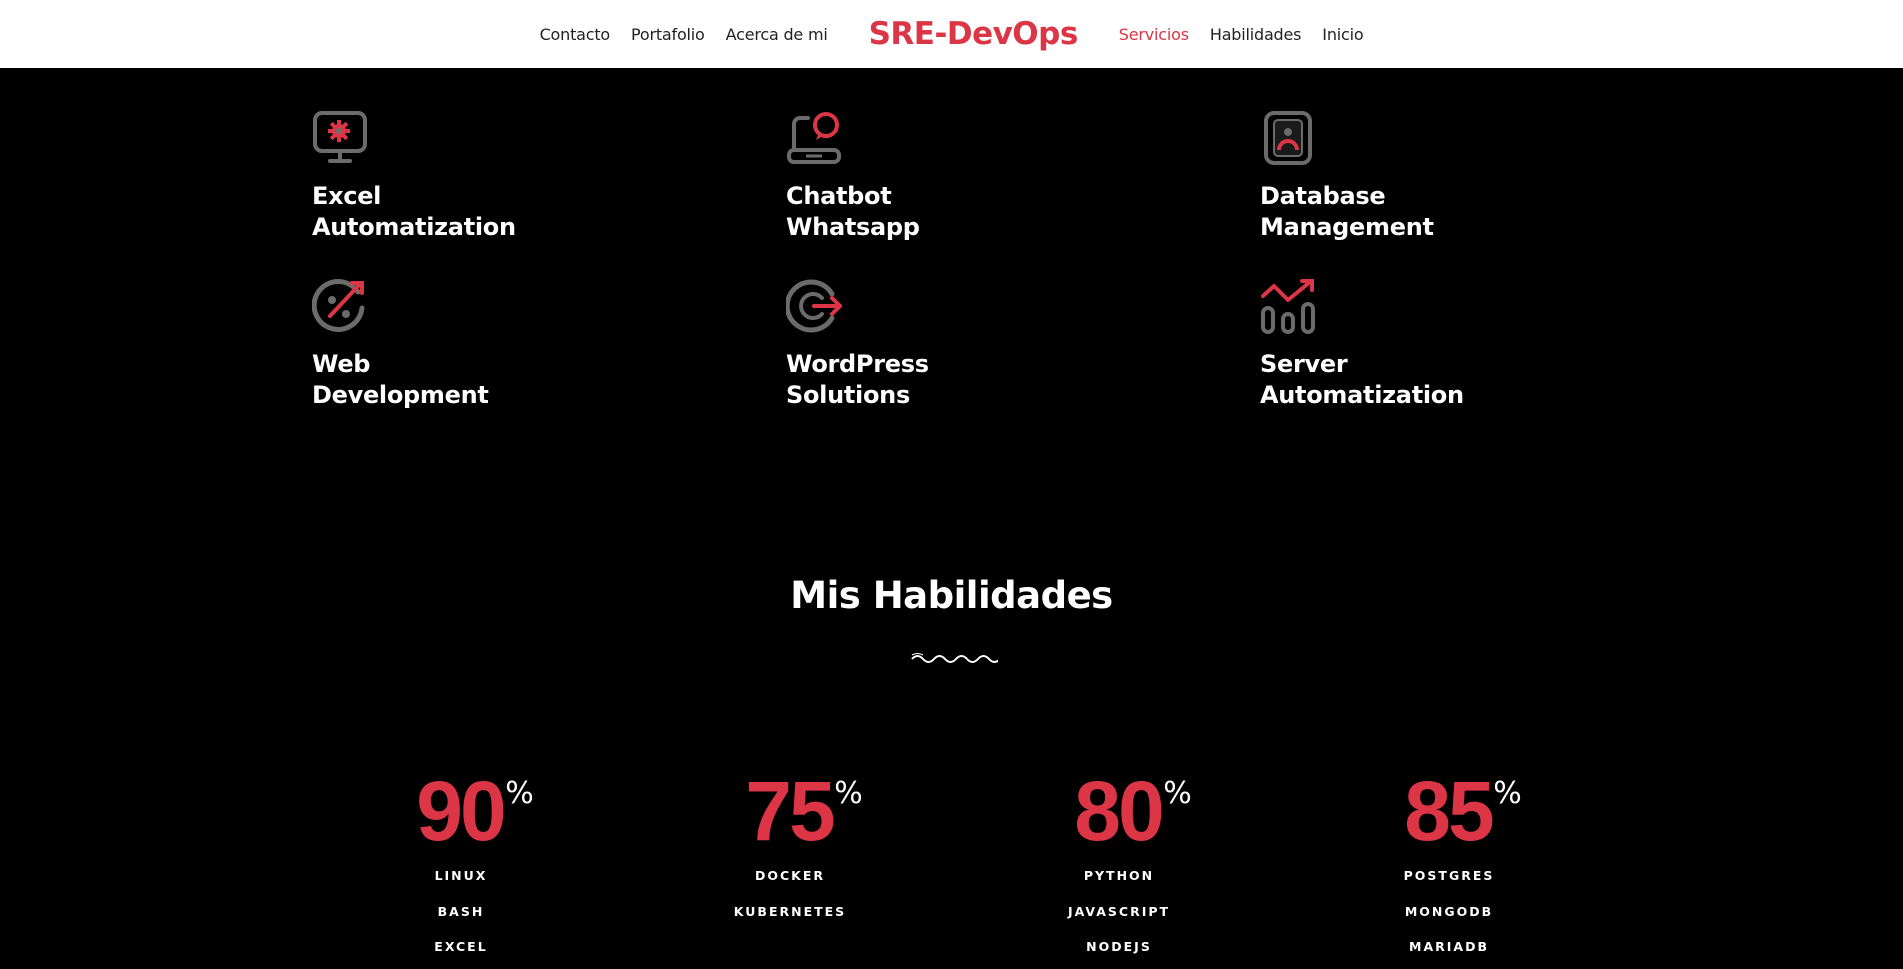  I want to click on skill-percentage-value: 80, so click(1119, 811).